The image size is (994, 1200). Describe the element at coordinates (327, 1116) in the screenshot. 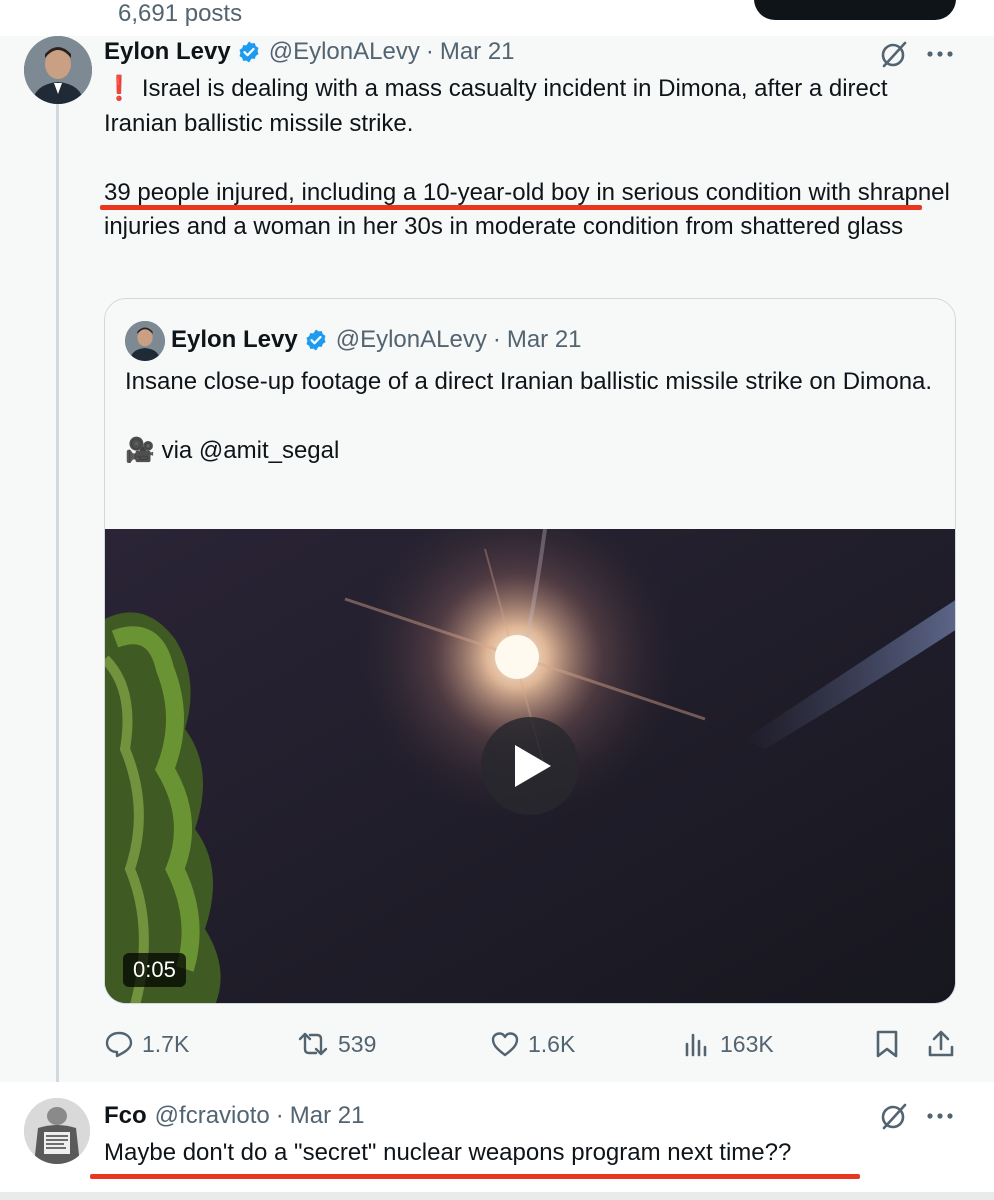

I see `reply-date: Mar 21` at that location.